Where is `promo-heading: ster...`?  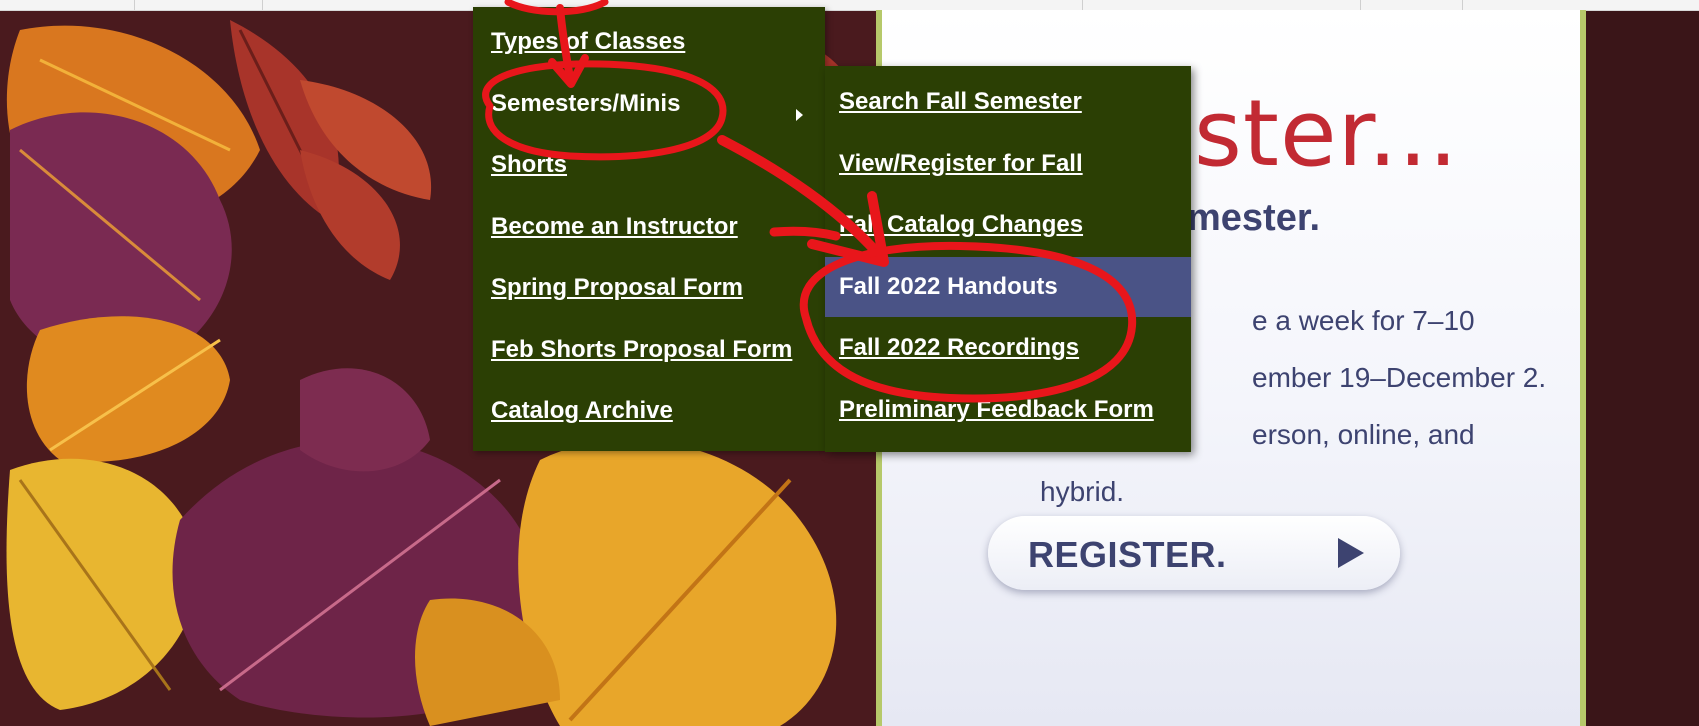 promo-heading: ster... is located at coordinates (1326, 133).